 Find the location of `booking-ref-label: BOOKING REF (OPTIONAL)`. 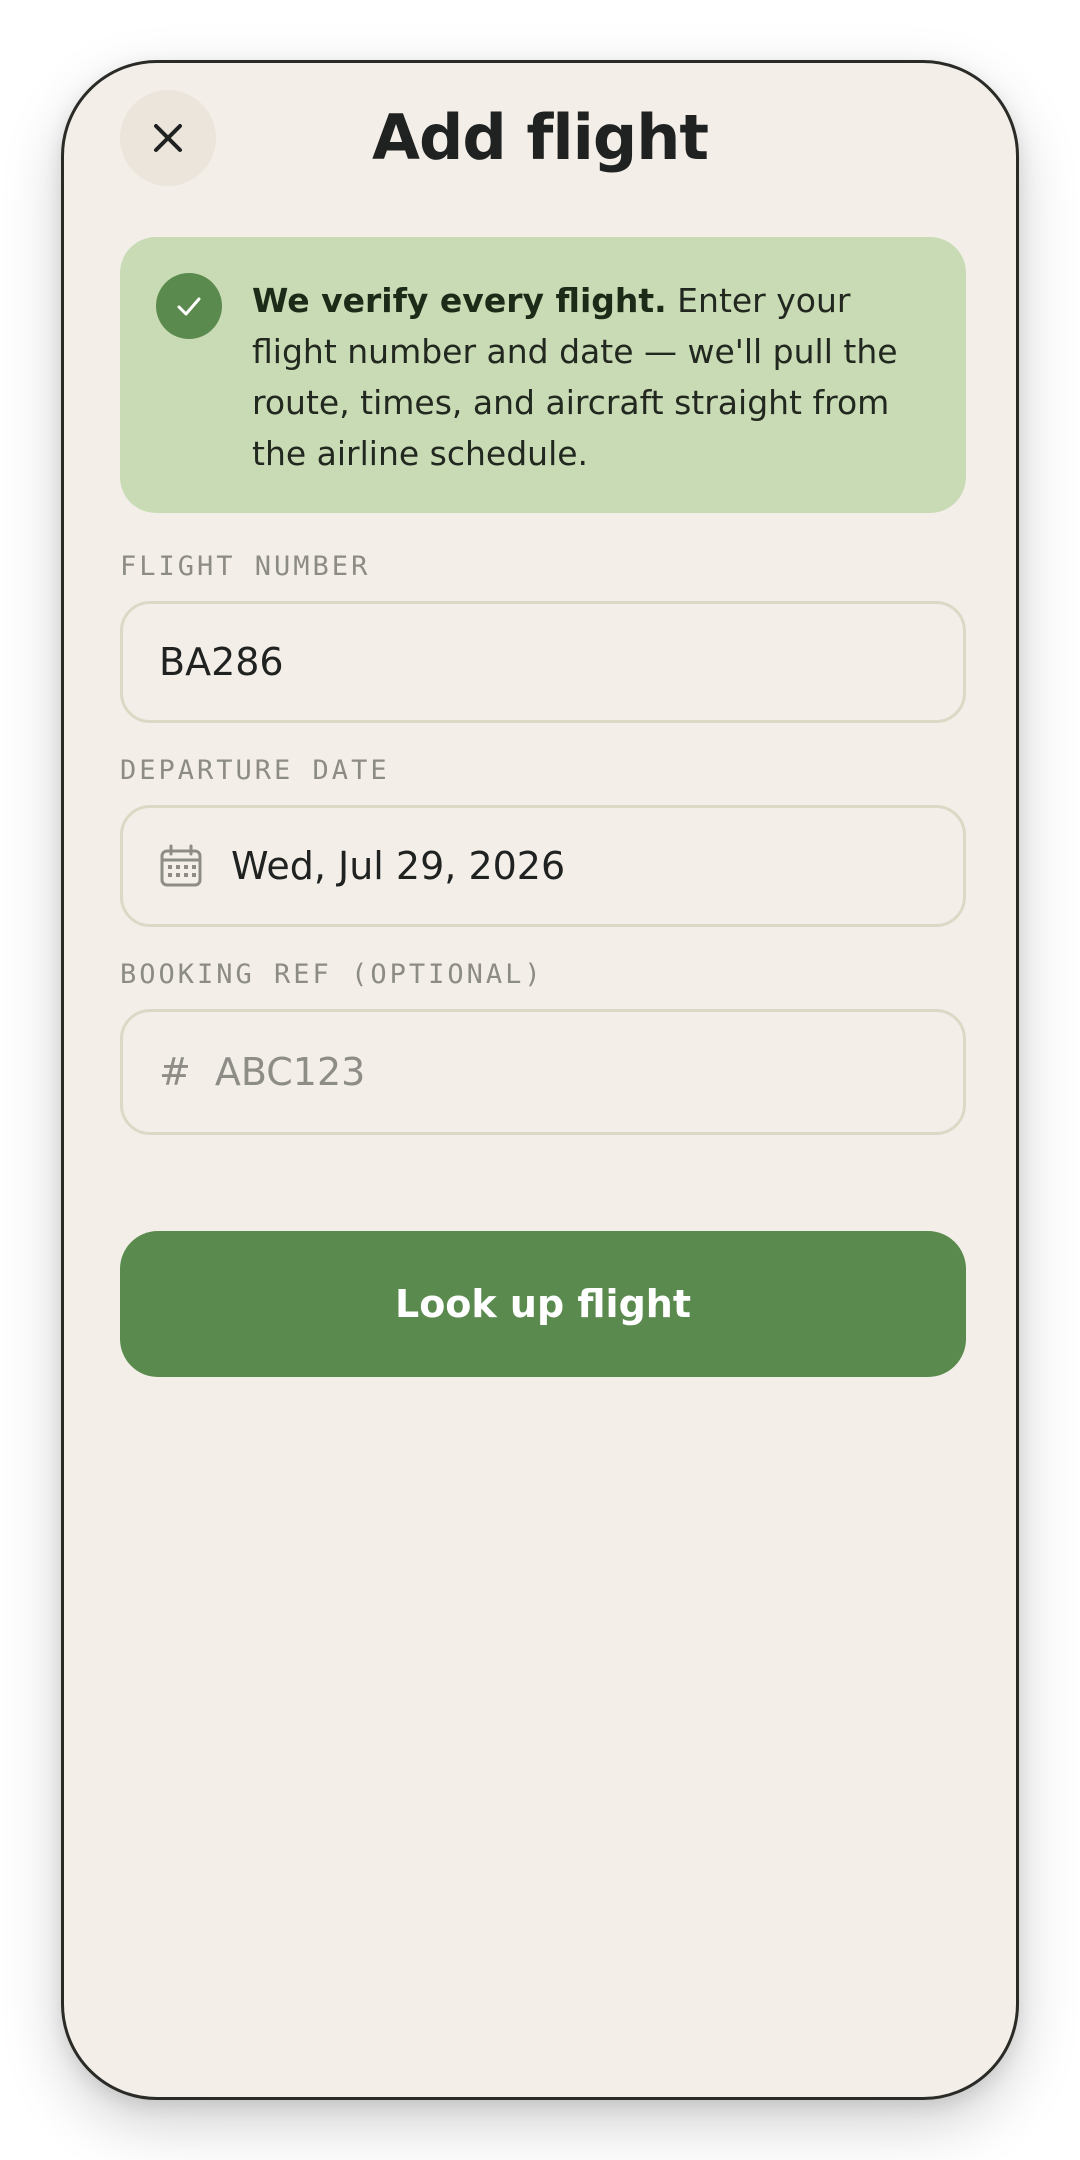

booking-ref-label: BOOKING REF (OPTIONAL) is located at coordinates (332, 974).